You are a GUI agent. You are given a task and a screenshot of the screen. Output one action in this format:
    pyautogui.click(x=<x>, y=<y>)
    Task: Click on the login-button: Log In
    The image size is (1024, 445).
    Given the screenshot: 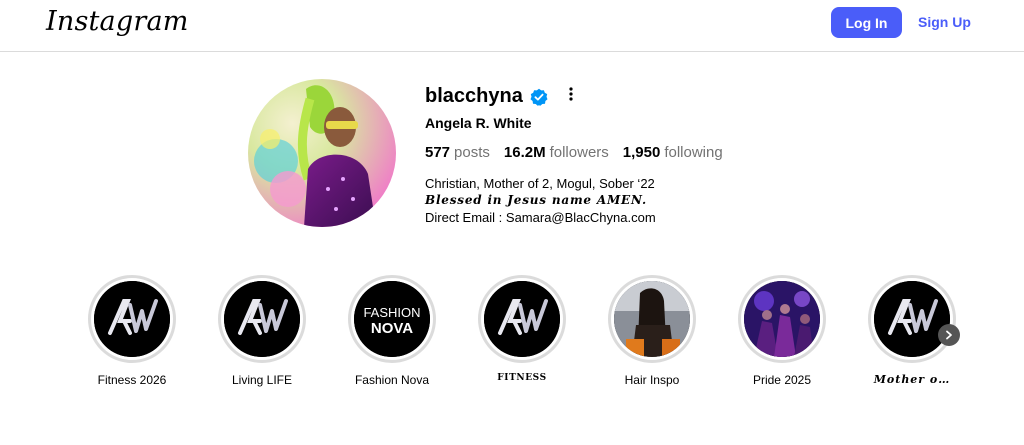 What is the action you would take?
    pyautogui.click(x=866, y=22)
    